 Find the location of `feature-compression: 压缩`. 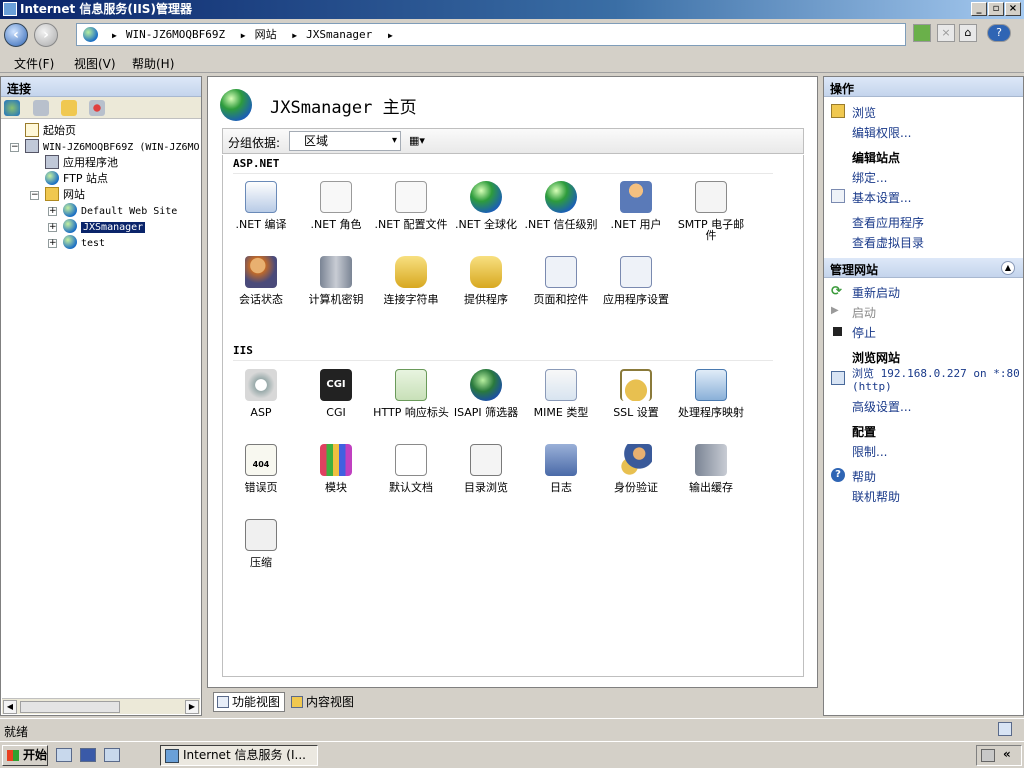

feature-compression: 压缩 is located at coordinates (261, 543).